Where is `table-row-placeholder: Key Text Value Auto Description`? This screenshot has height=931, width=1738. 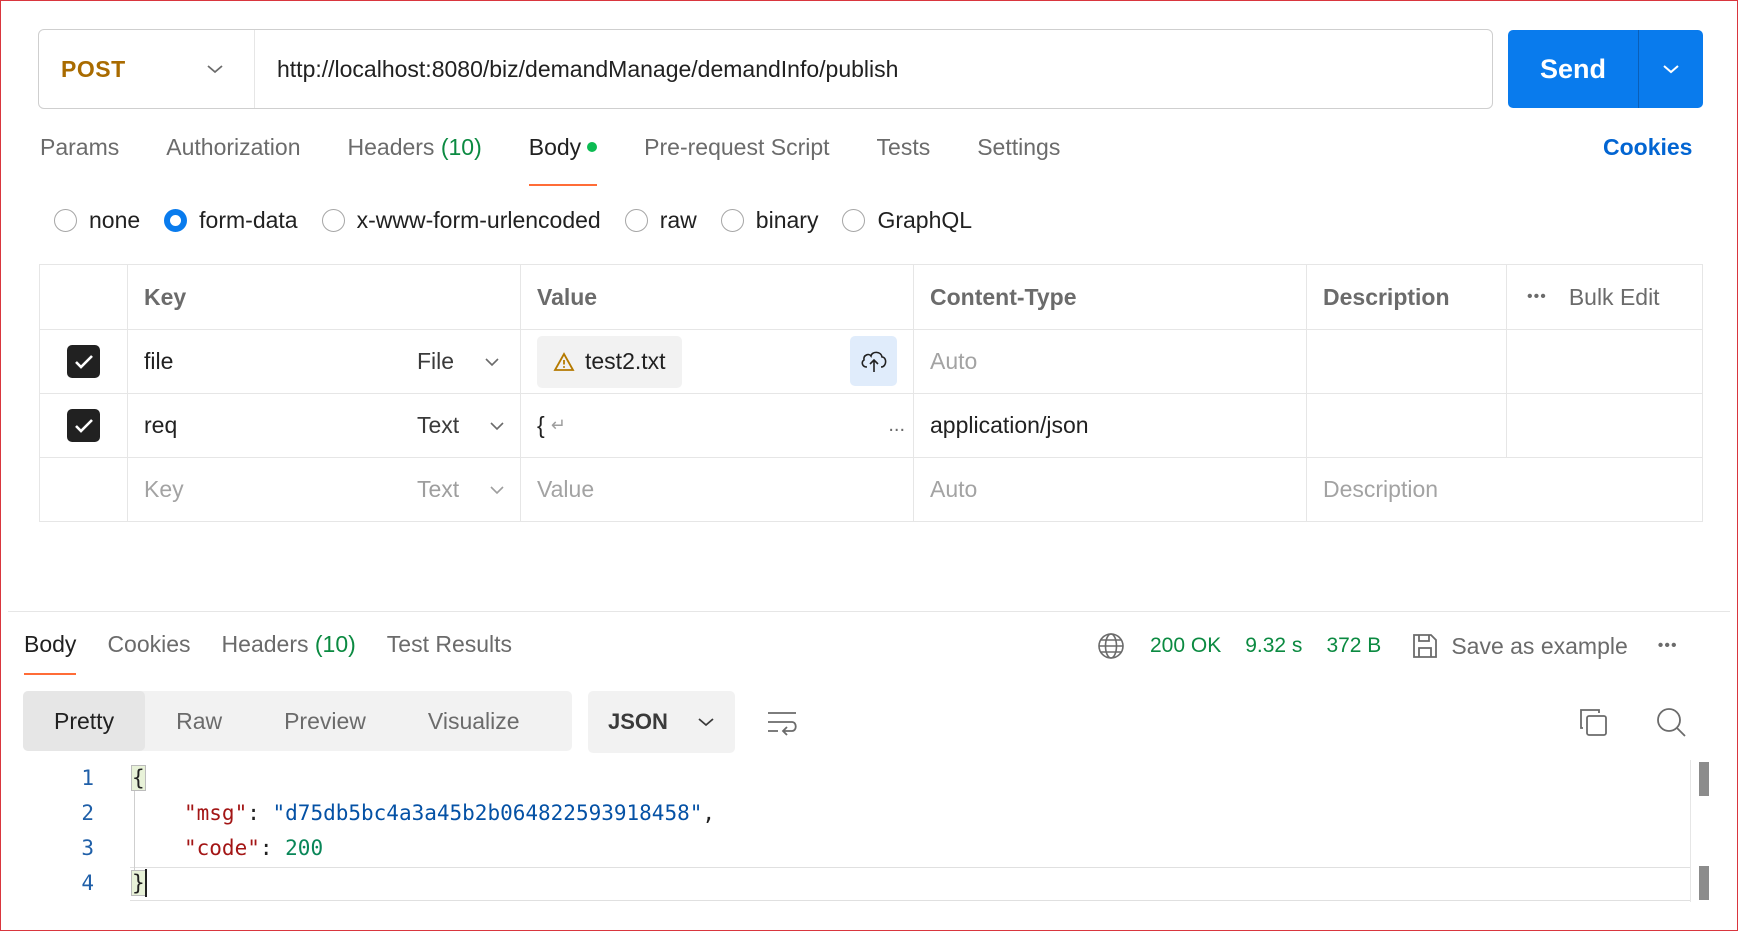 table-row-placeholder: Key Text Value Auto Description is located at coordinates (871, 489).